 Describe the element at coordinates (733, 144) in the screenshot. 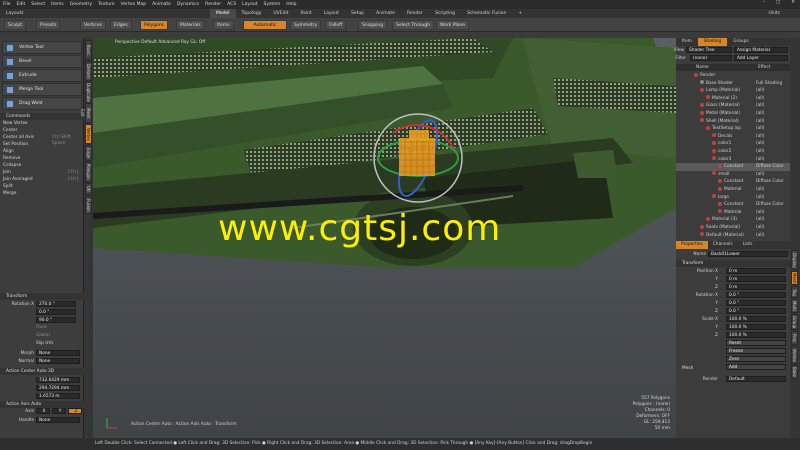

I see `shader-tree-row: color1 (all)` at that location.